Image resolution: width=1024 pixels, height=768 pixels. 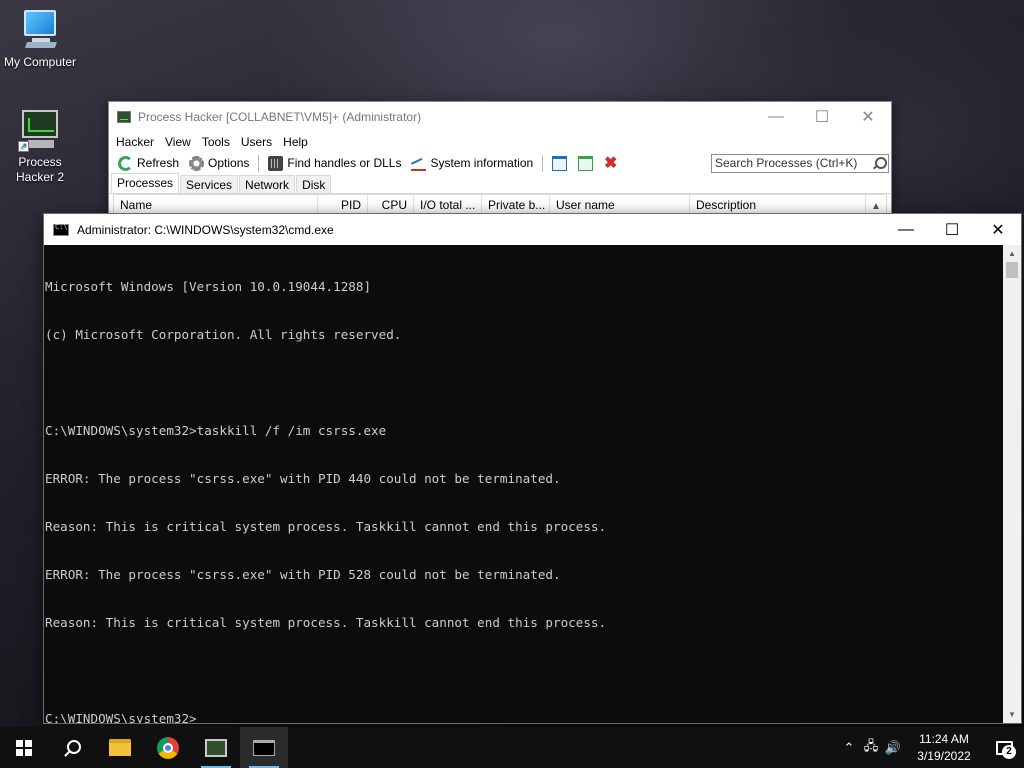 What do you see at coordinates (178, 142) in the screenshot?
I see `menu-view: View` at bounding box center [178, 142].